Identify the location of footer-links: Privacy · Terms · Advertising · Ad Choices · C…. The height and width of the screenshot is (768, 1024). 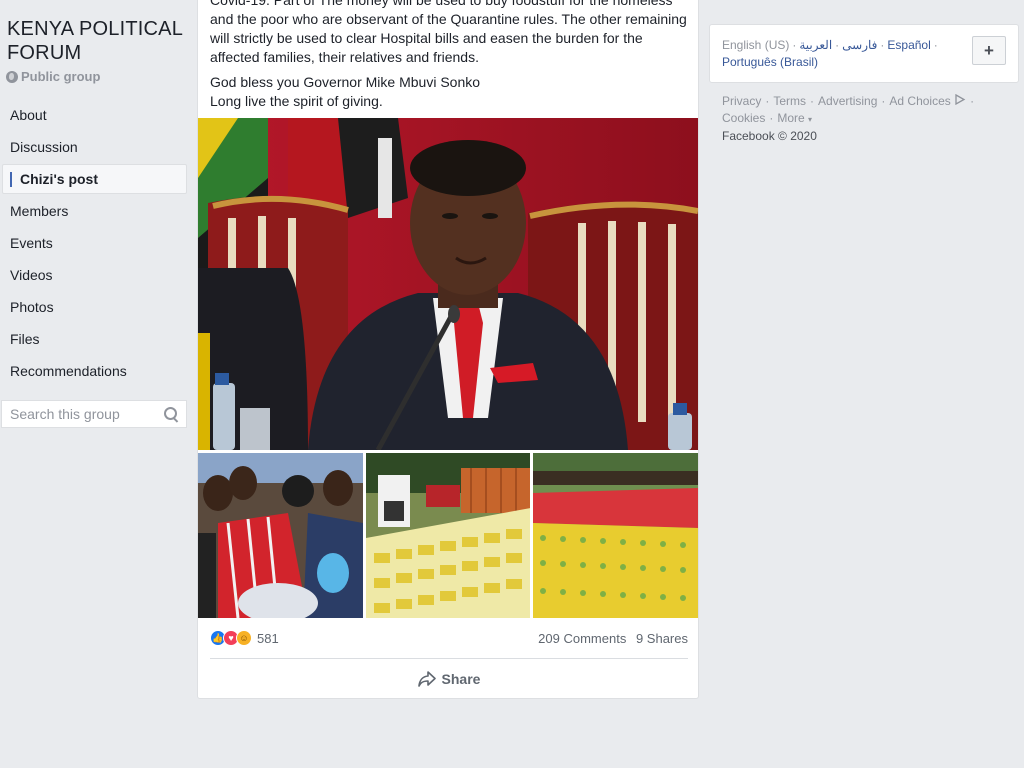
(854, 119).